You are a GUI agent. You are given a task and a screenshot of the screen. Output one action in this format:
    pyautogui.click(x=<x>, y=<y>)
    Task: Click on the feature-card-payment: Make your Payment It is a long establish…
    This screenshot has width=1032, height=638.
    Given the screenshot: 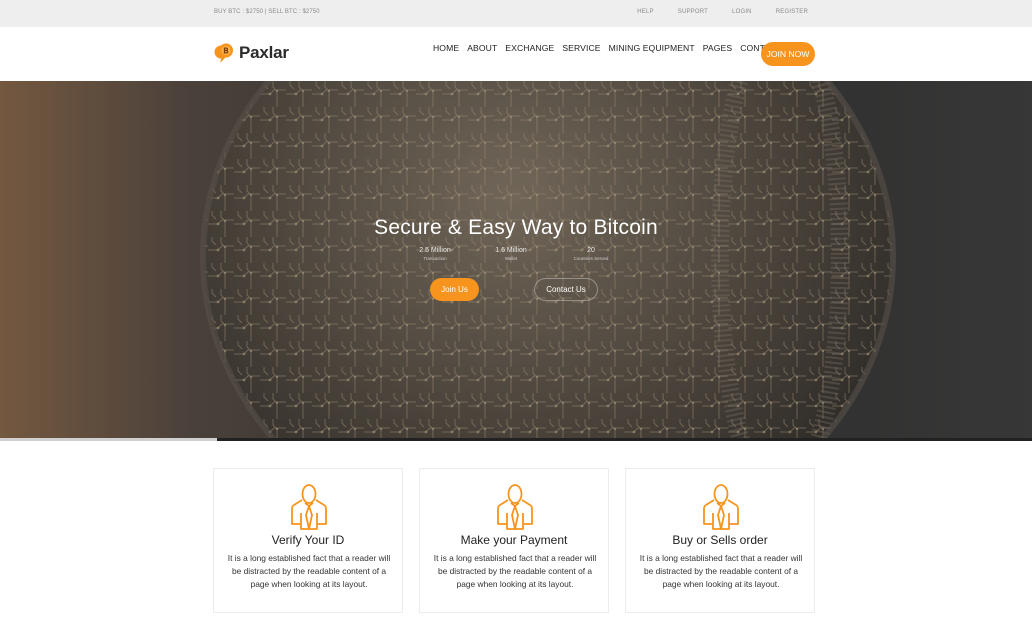 What is the action you would take?
    pyautogui.click(x=514, y=540)
    